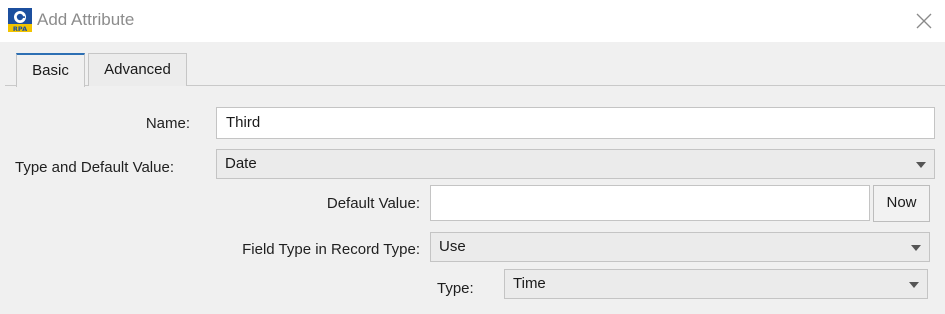  What do you see at coordinates (20, 28) in the screenshot?
I see `svg-text: RPA` at bounding box center [20, 28].